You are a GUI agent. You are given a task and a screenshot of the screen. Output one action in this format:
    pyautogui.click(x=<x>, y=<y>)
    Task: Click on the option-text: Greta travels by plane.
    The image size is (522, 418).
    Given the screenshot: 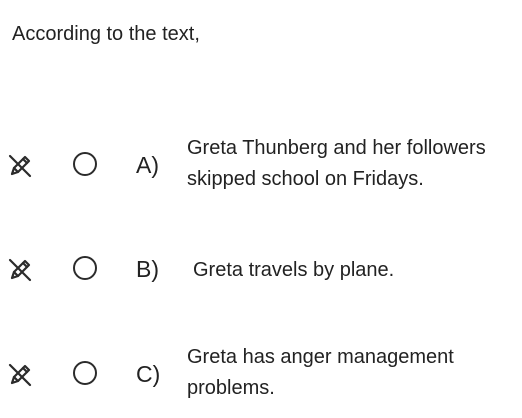 What is the action you would take?
    pyautogui.click(x=357, y=270)
    